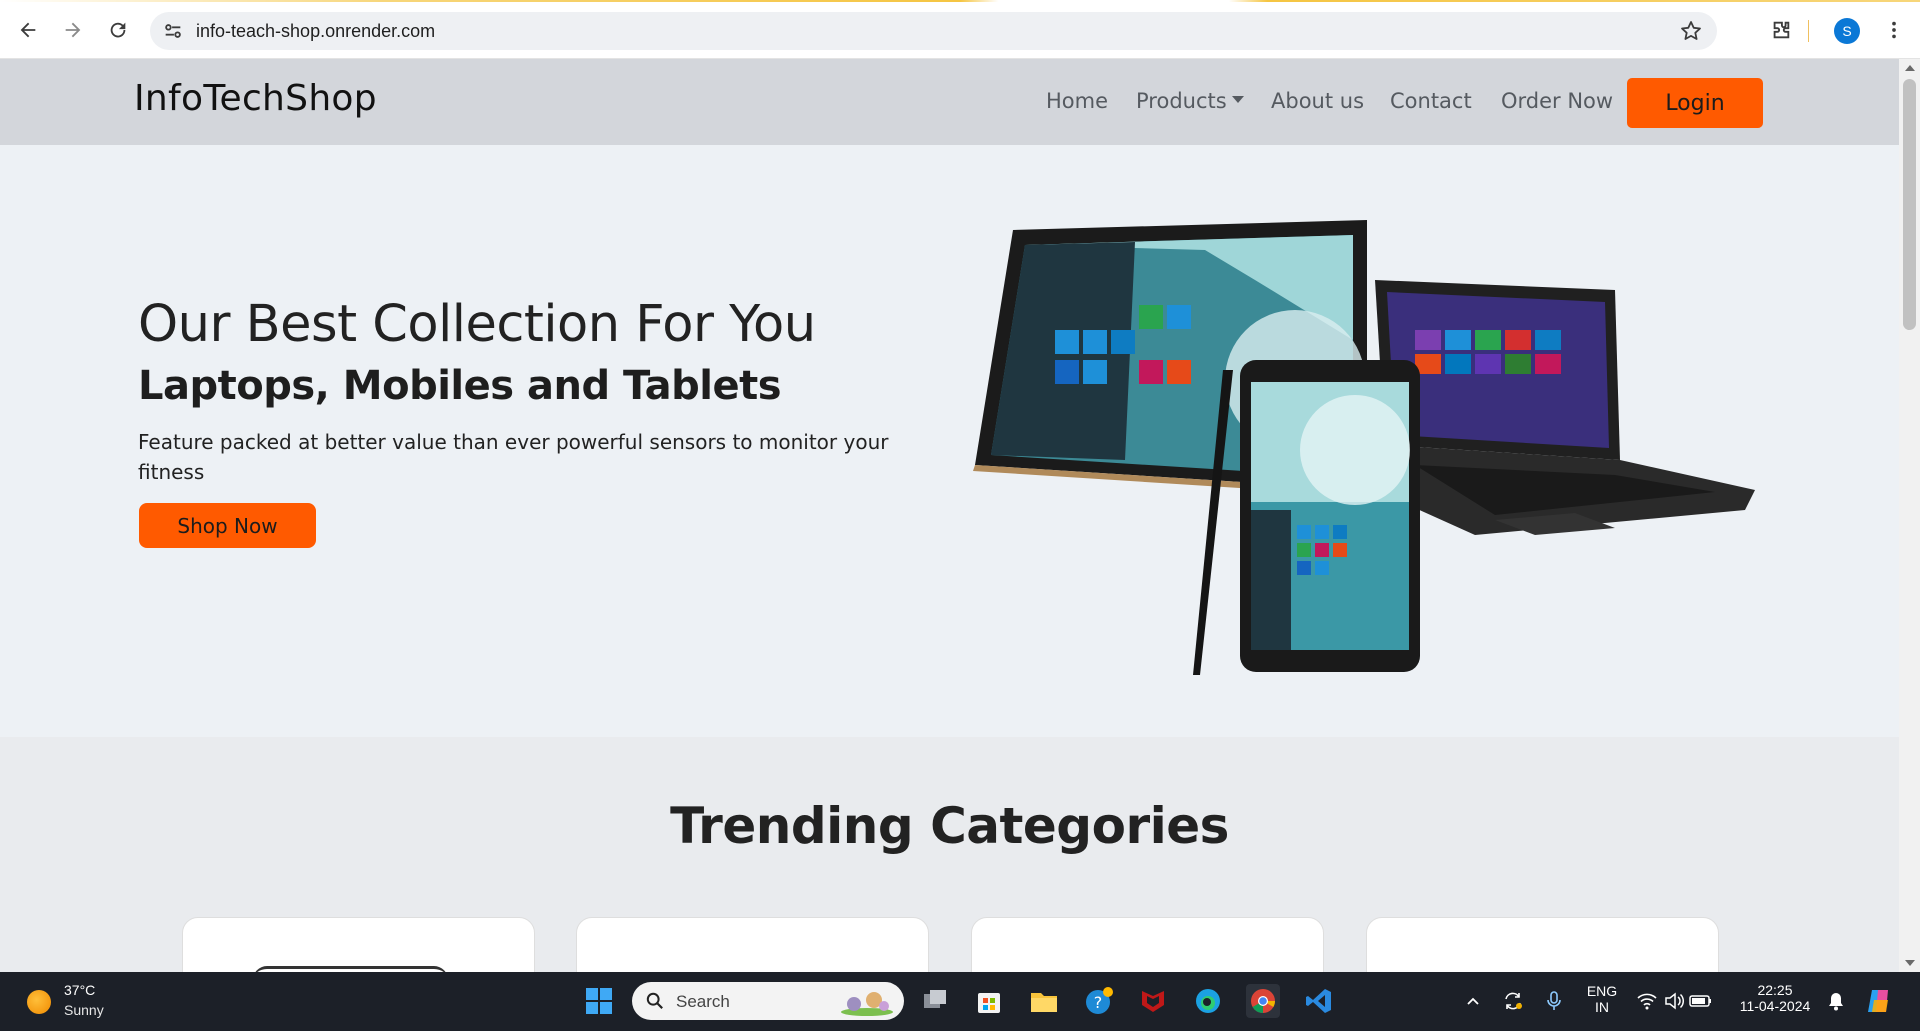  What do you see at coordinates (1330, 516) in the screenshot?
I see `tablet-small-illustration` at bounding box center [1330, 516].